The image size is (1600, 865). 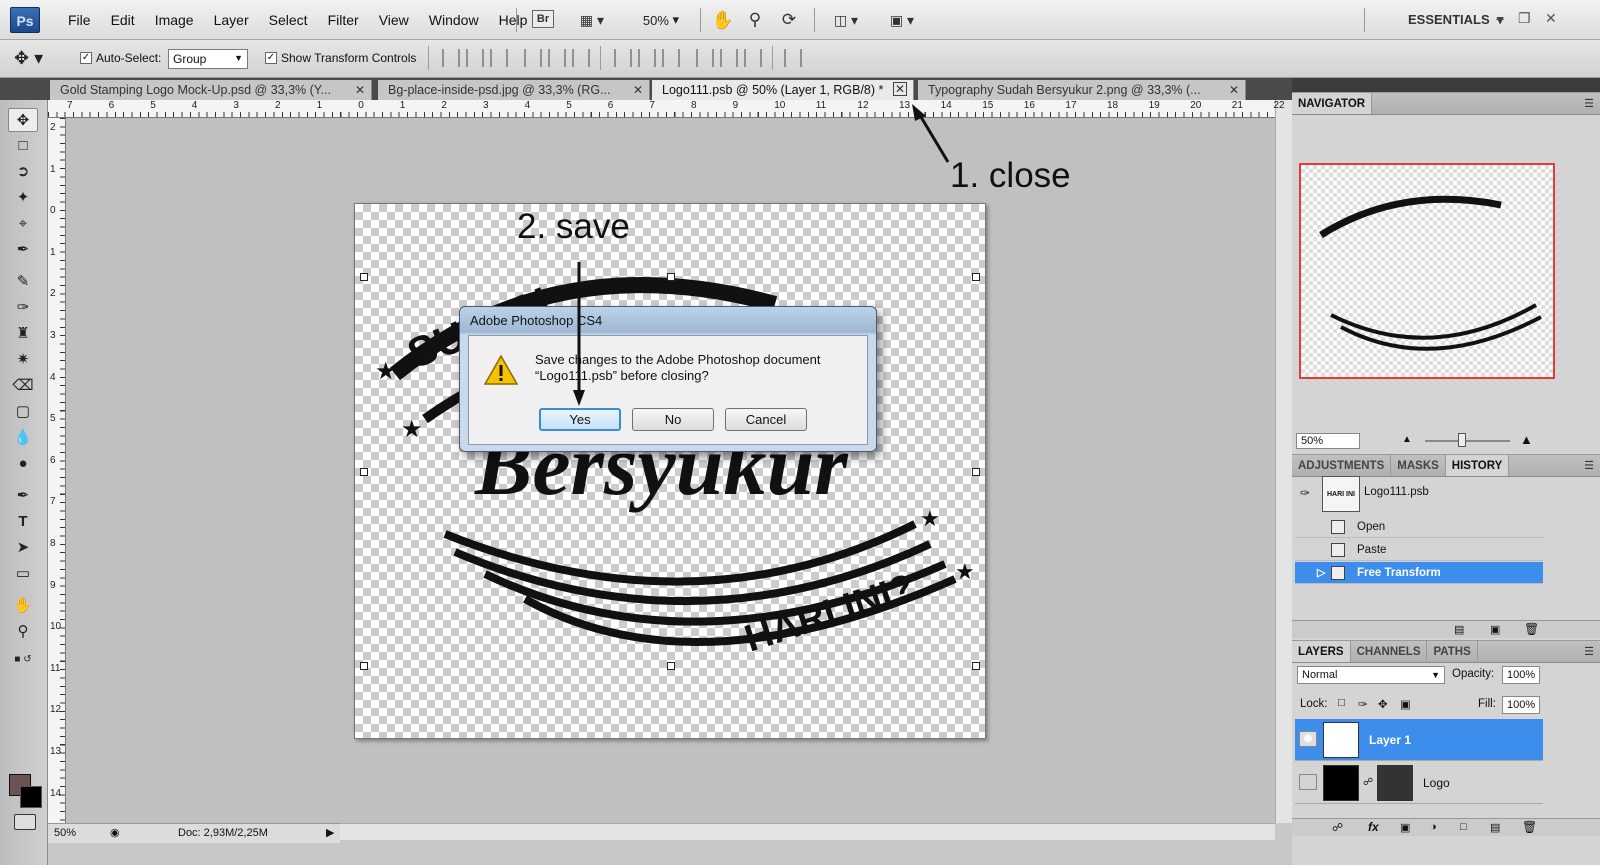 What do you see at coordinates (31, 797) in the screenshot?
I see `background-color-swatch` at bounding box center [31, 797].